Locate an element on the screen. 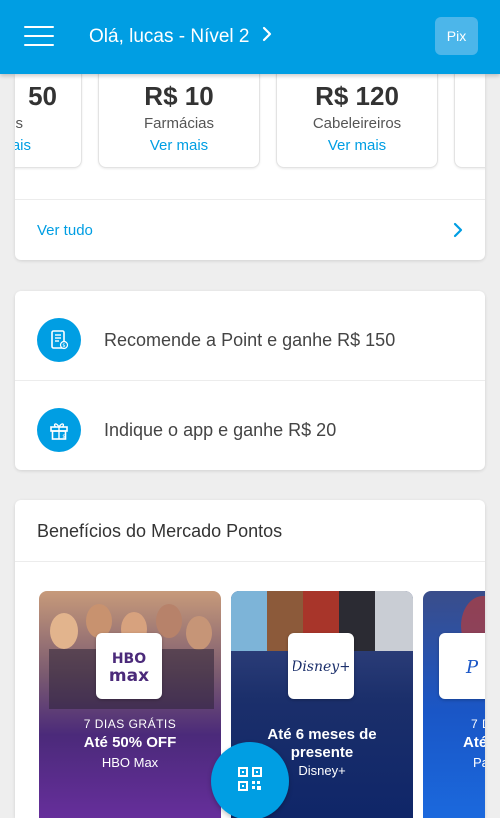 The width and height of the screenshot is (500, 818). hbo-max-logo: HBO max is located at coordinates (129, 666).